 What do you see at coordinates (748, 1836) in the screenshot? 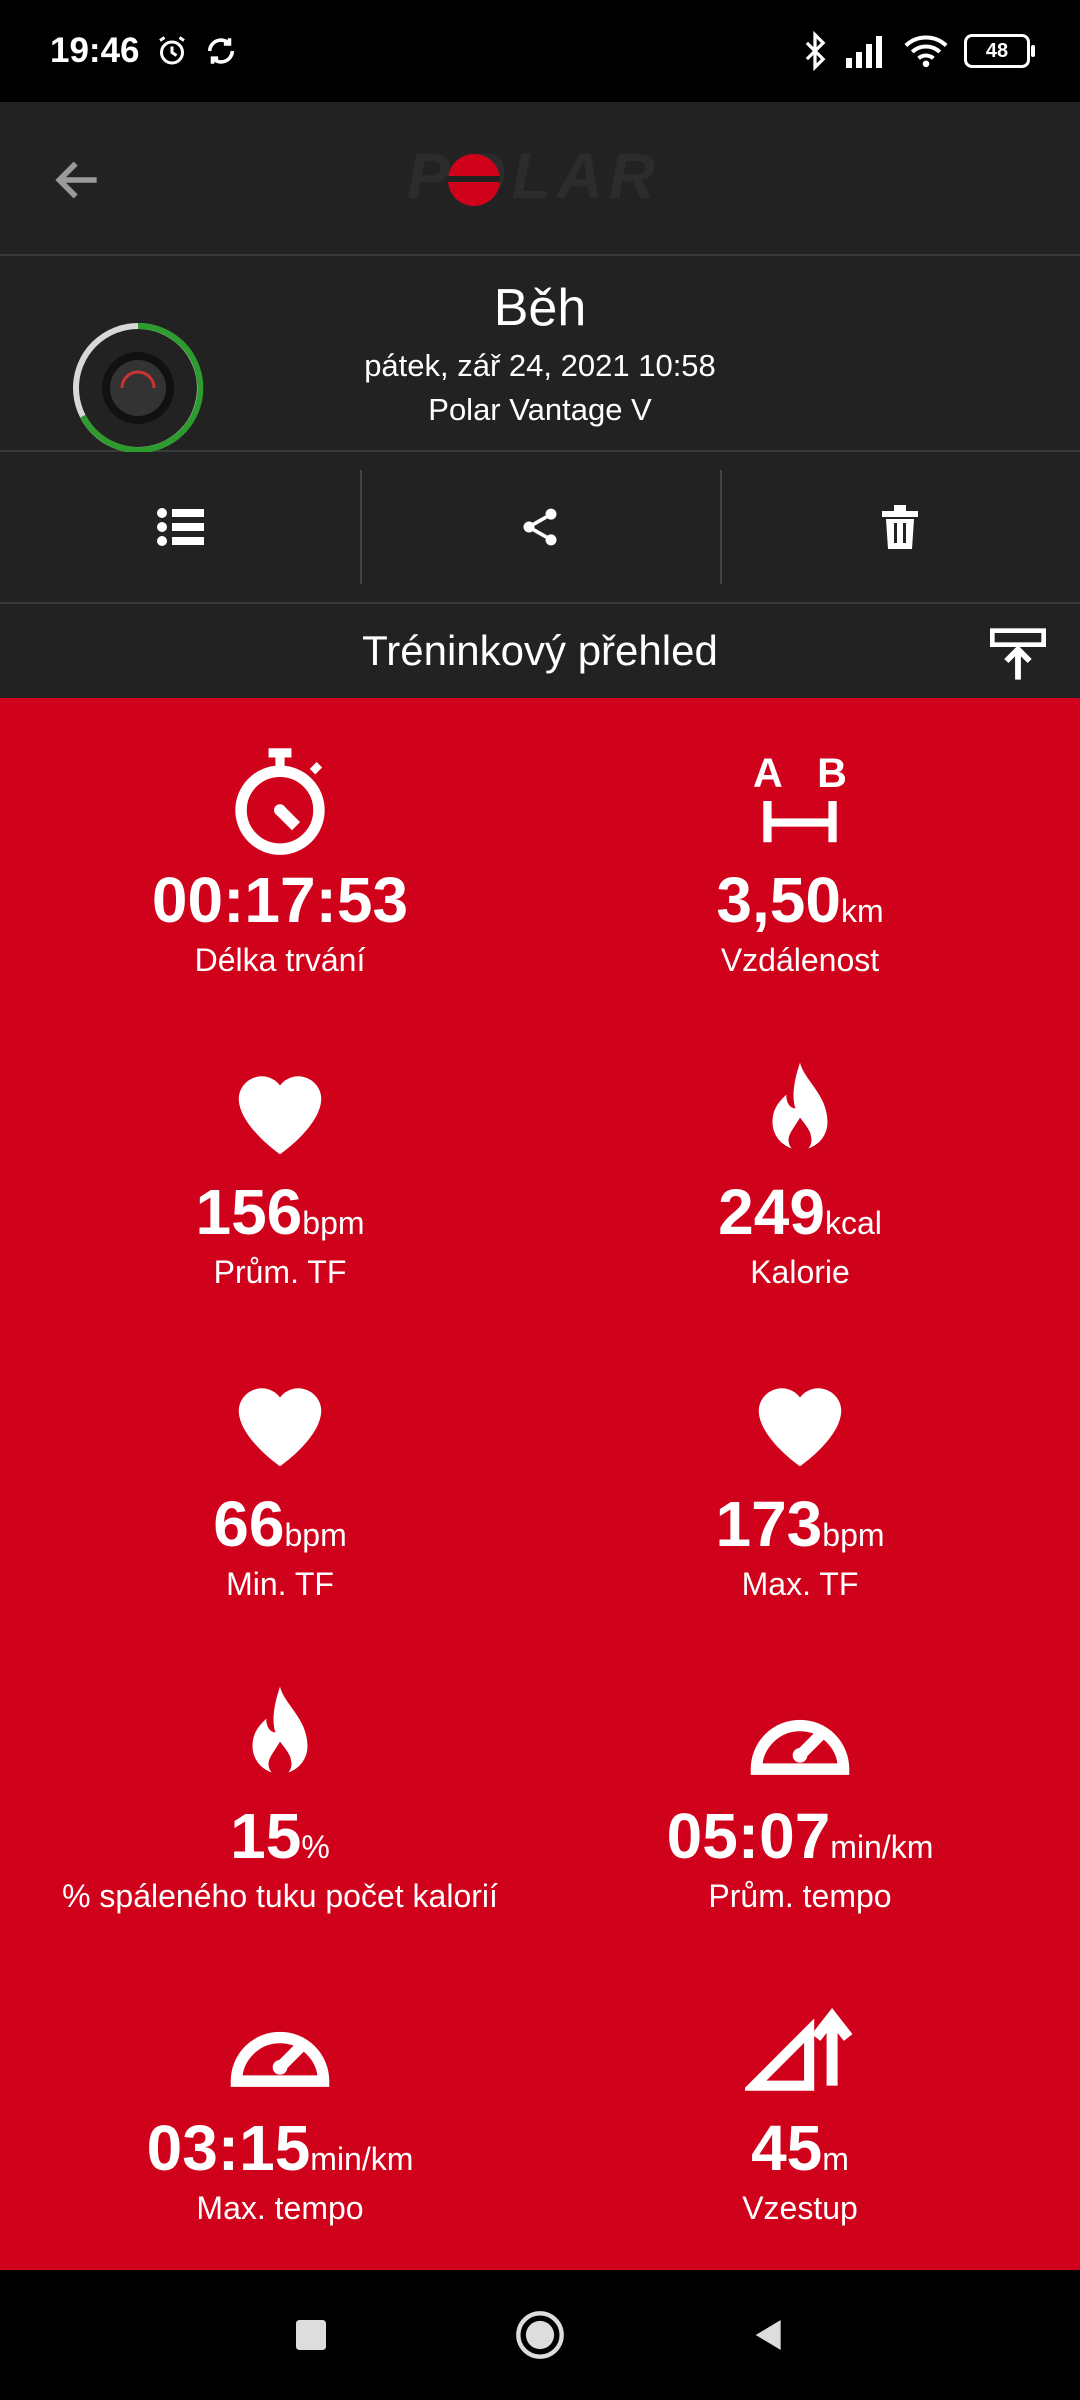
I see `stat-value: 05:07` at bounding box center [748, 1836].